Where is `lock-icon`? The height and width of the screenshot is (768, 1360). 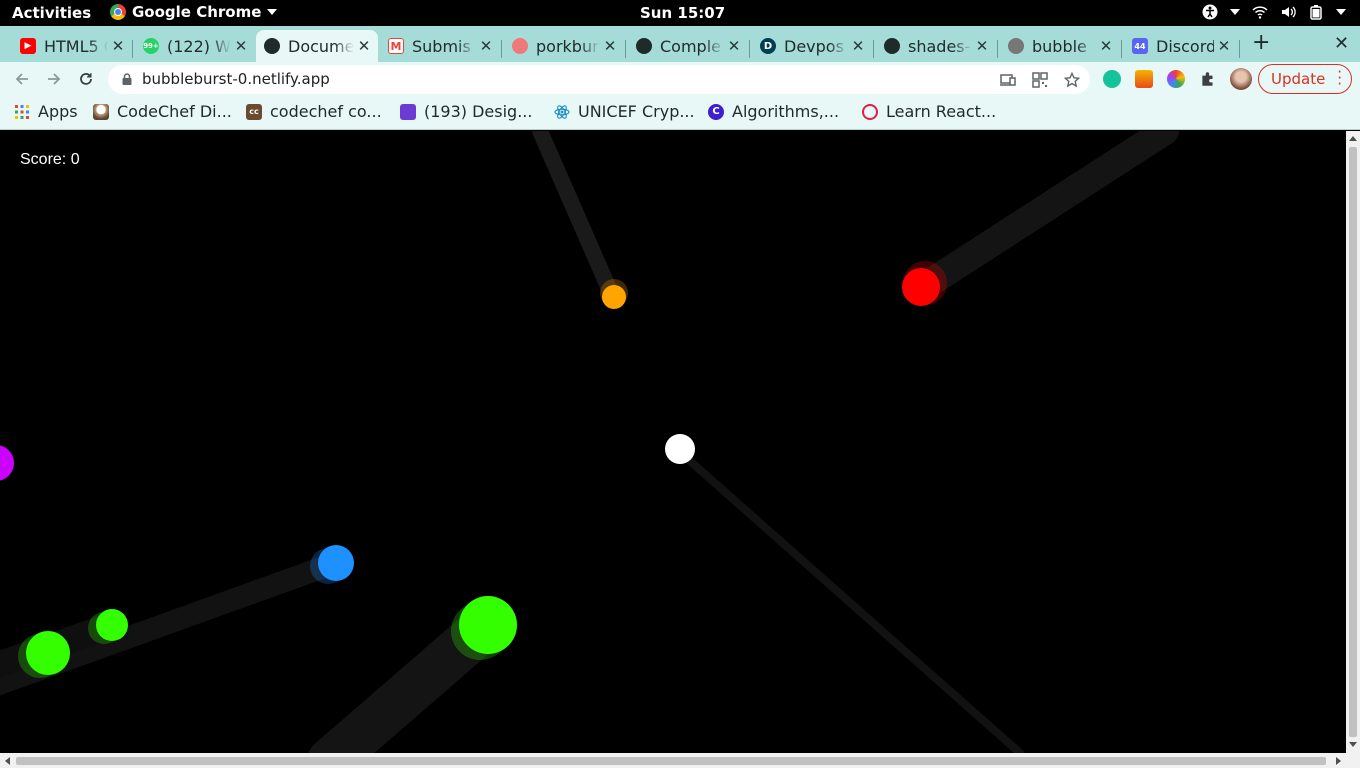 lock-icon is located at coordinates (127, 79).